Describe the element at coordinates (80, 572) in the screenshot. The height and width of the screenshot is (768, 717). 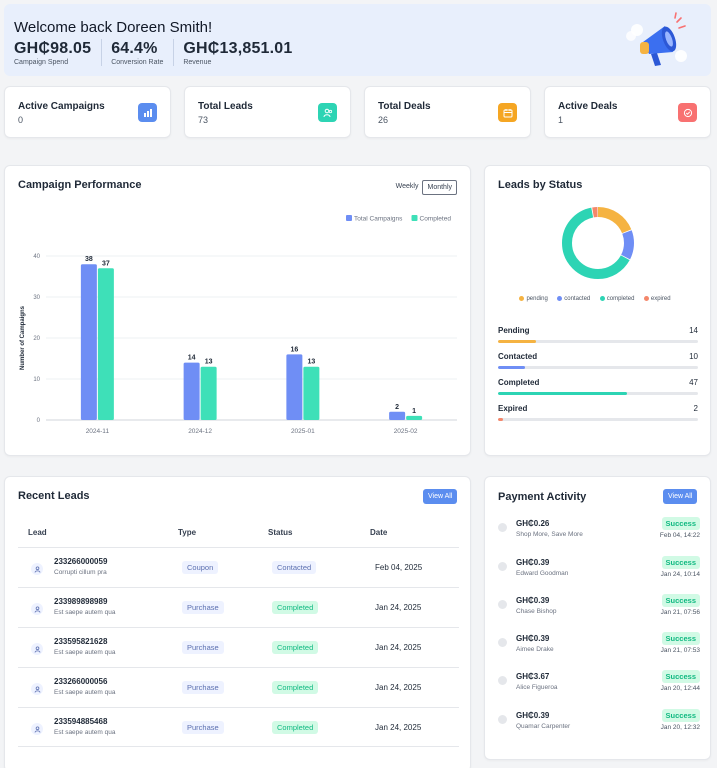
I see `lead-note: Corrupti cillum pra` at that location.